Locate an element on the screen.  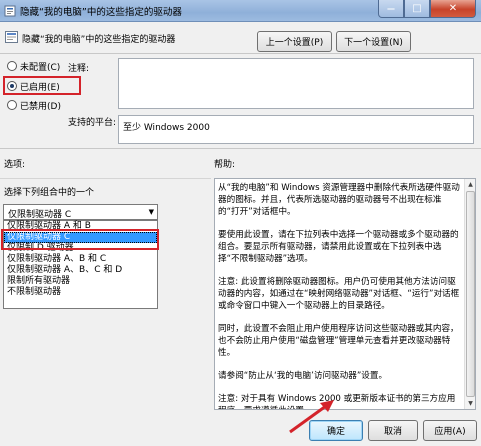
comment-textarea is located at coordinates (296, 83).